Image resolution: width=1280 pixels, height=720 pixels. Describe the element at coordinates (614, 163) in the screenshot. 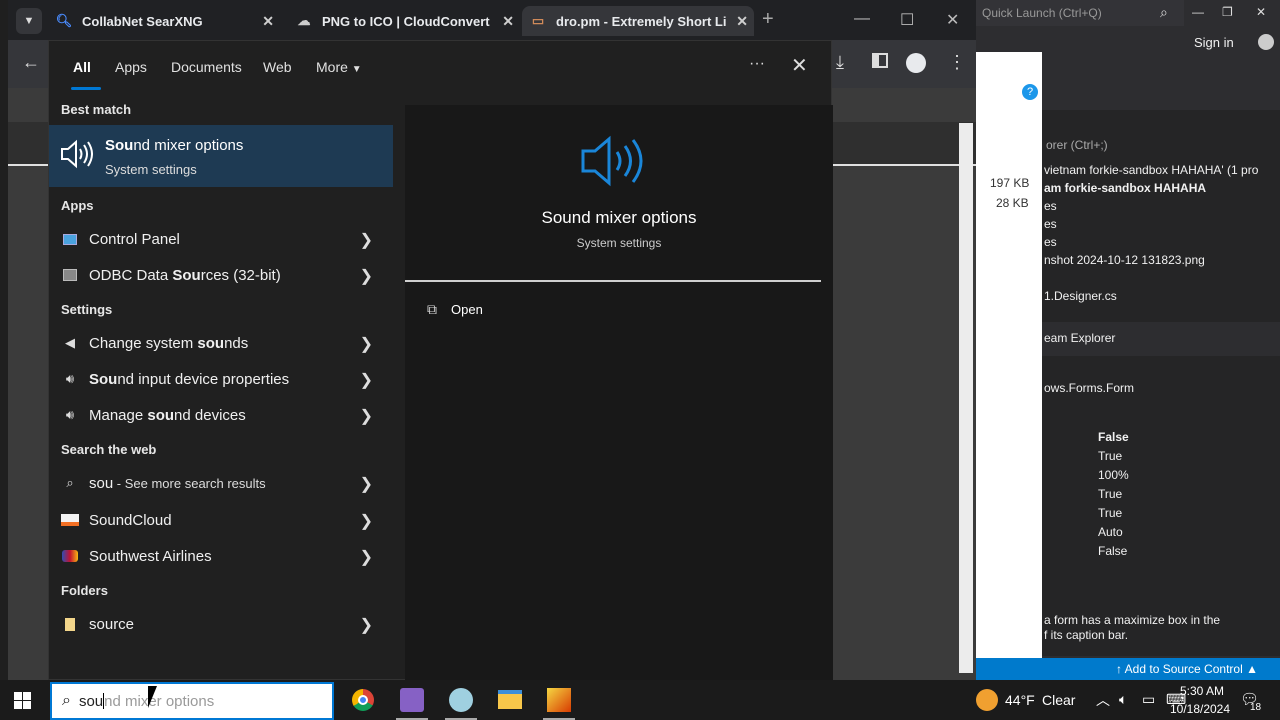

I see `speaker-icon` at that location.